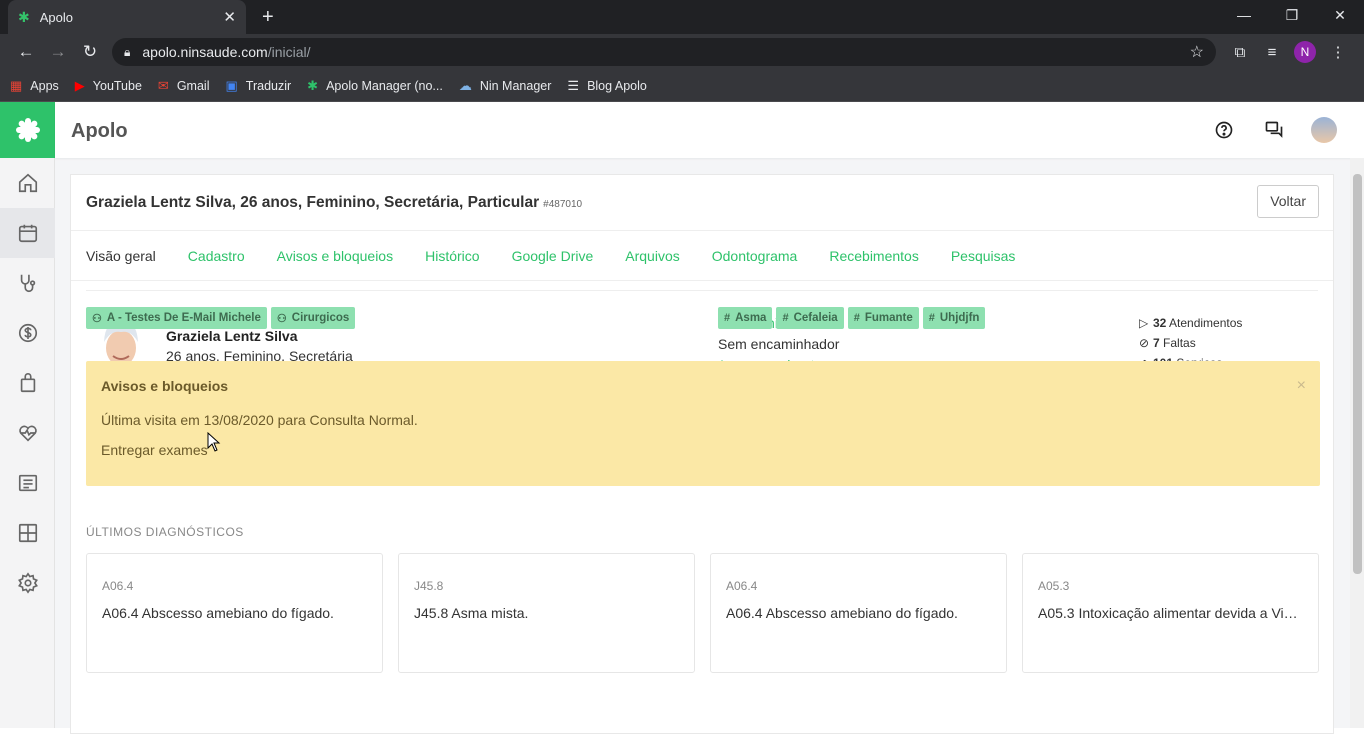  What do you see at coordinates (90, 52) in the screenshot?
I see `reload-icon: ↻` at bounding box center [90, 52].